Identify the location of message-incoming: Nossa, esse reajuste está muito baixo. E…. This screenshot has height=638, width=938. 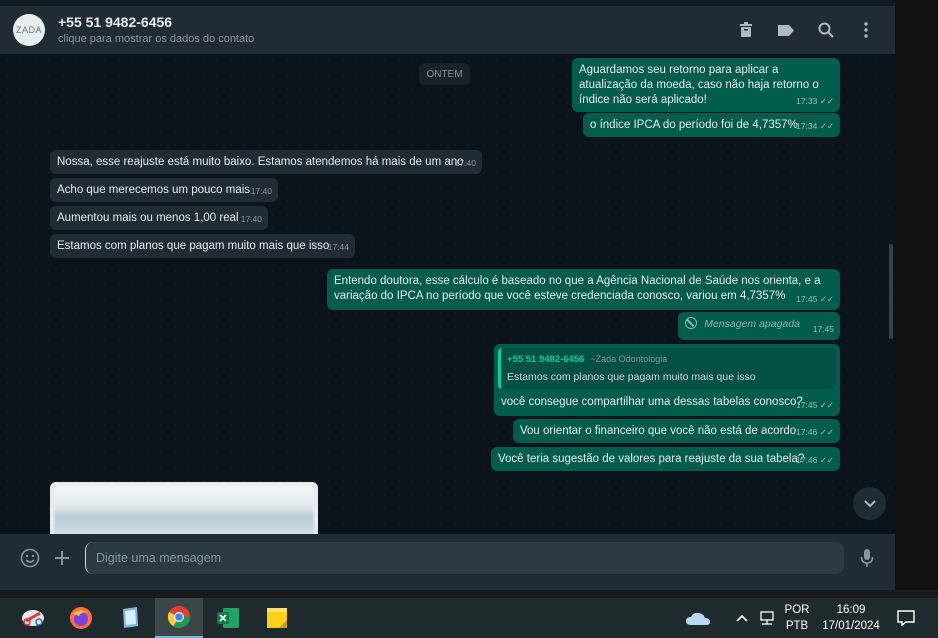
(266, 162).